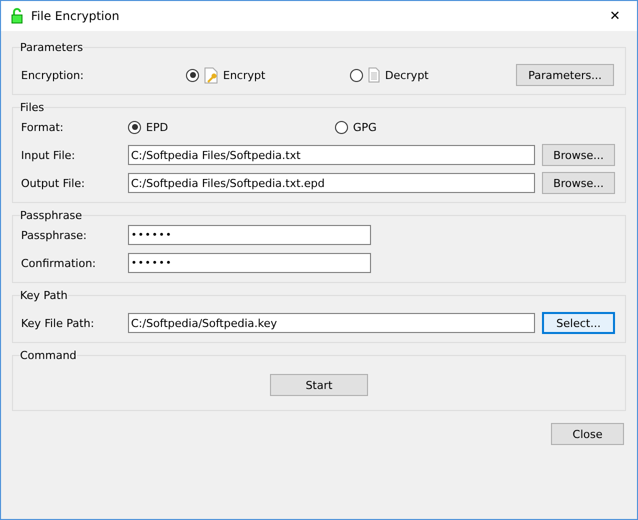  I want to click on padlock-icon, so click(17, 16).